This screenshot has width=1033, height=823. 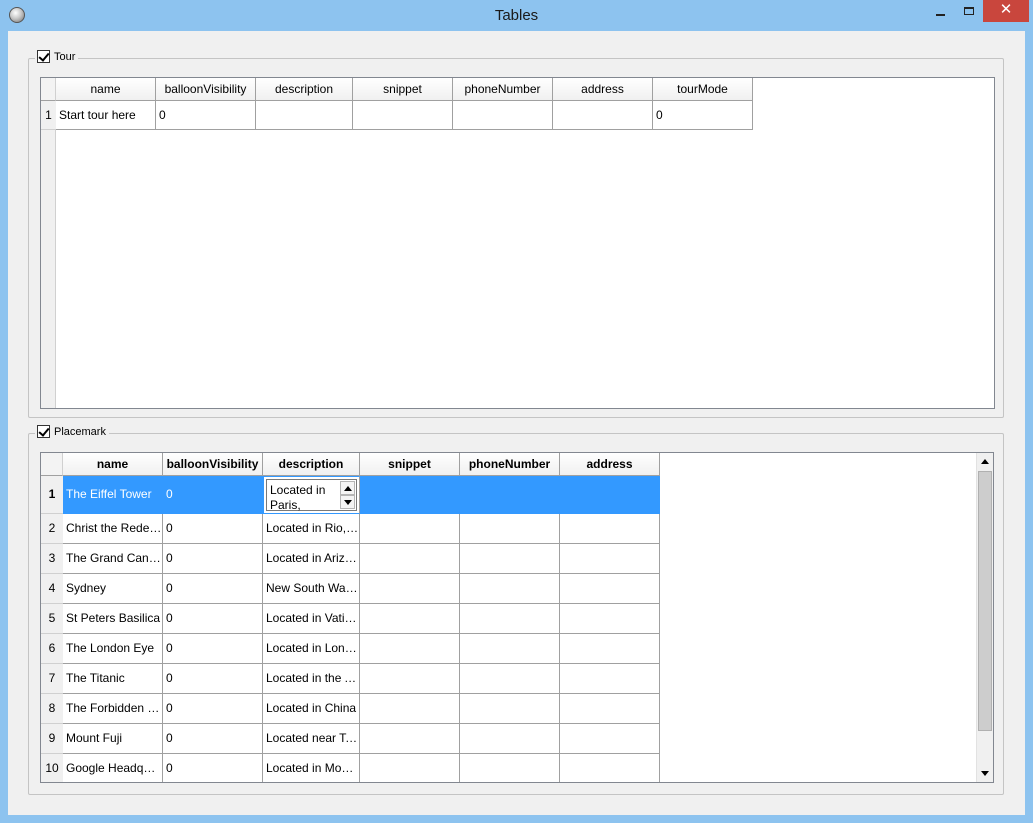 What do you see at coordinates (52, 709) in the screenshot?
I see `placemark-row-header: 8` at bounding box center [52, 709].